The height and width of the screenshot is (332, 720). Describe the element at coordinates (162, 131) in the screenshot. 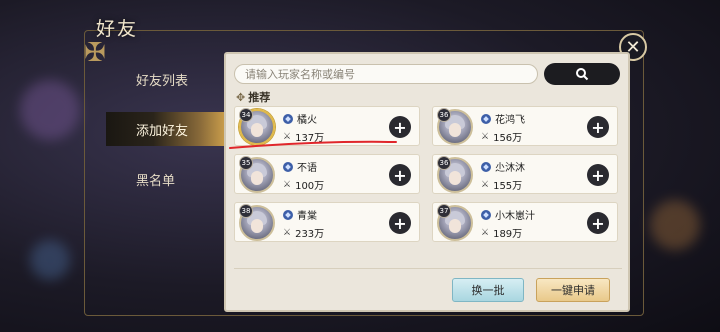

I see `nav-item-label: 添加好友` at that location.